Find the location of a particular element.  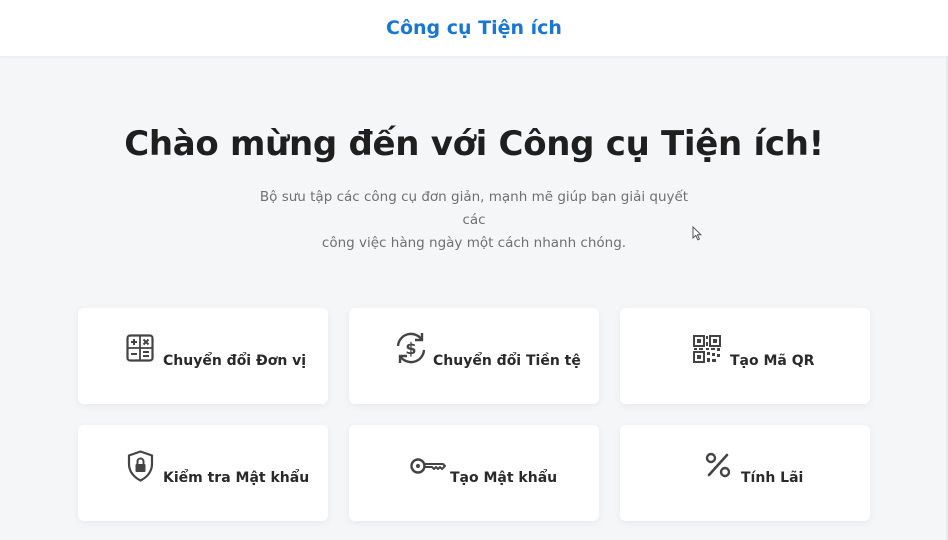

brand-title: Công cụ Tiện ích is located at coordinates (474, 28).